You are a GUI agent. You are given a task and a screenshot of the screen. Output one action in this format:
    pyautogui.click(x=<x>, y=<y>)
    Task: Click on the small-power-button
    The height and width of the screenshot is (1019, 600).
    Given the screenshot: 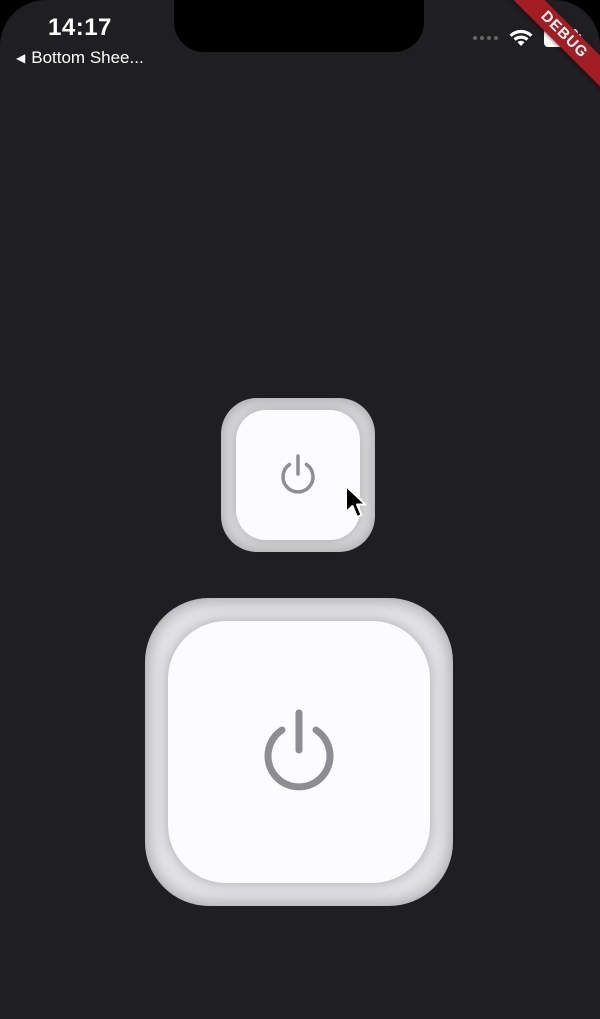 What is the action you would take?
    pyautogui.click(x=298, y=475)
    